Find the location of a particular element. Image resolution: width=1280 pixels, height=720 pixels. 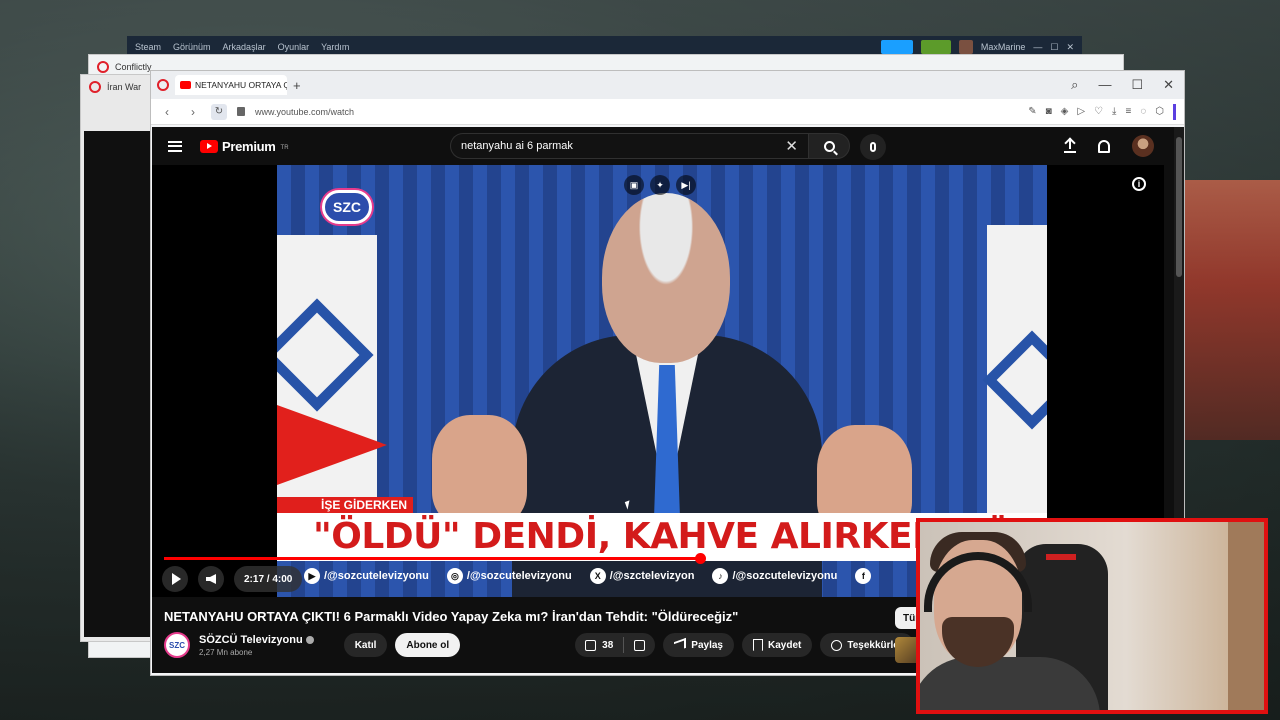

like-count: 38 is located at coordinates (608, 645).